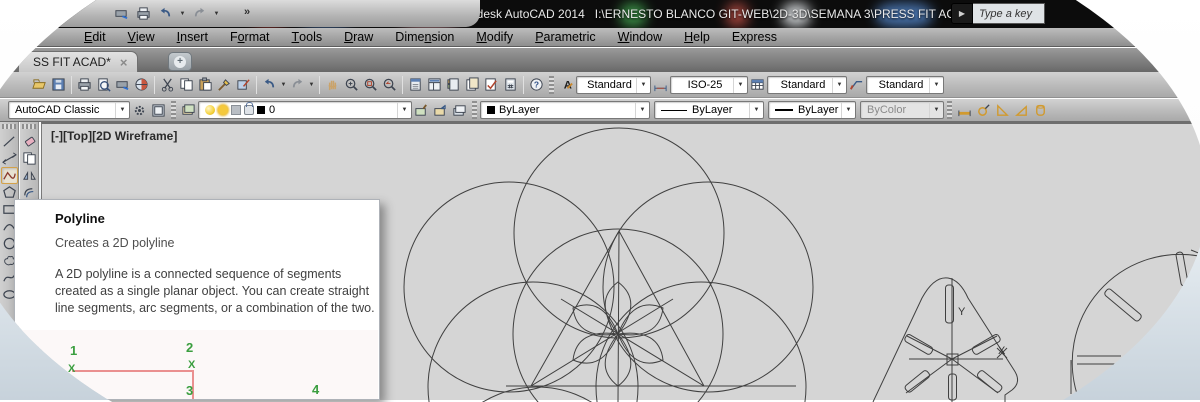  What do you see at coordinates (74, 350) in the screenshot?
I see `vertex-label: 1` at bounding box center [74, 350].